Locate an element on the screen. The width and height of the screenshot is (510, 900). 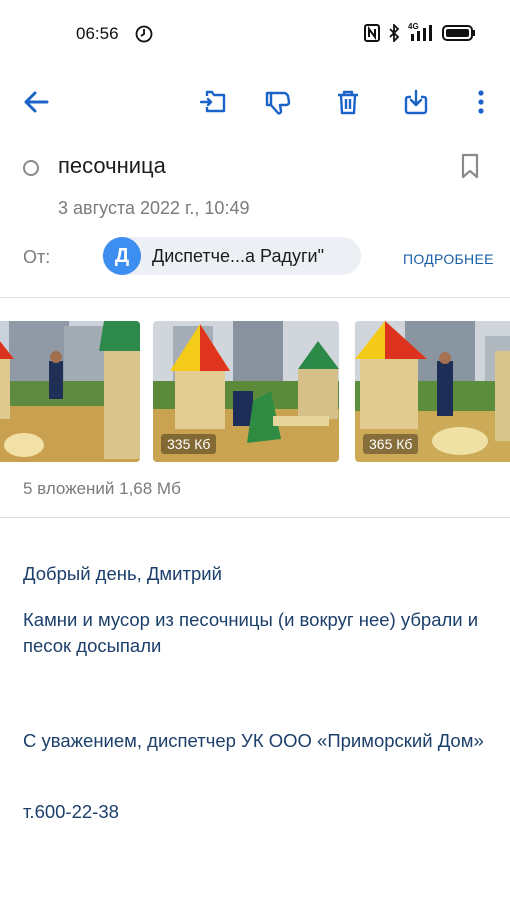
more-button is located at coordinates (481, 102).